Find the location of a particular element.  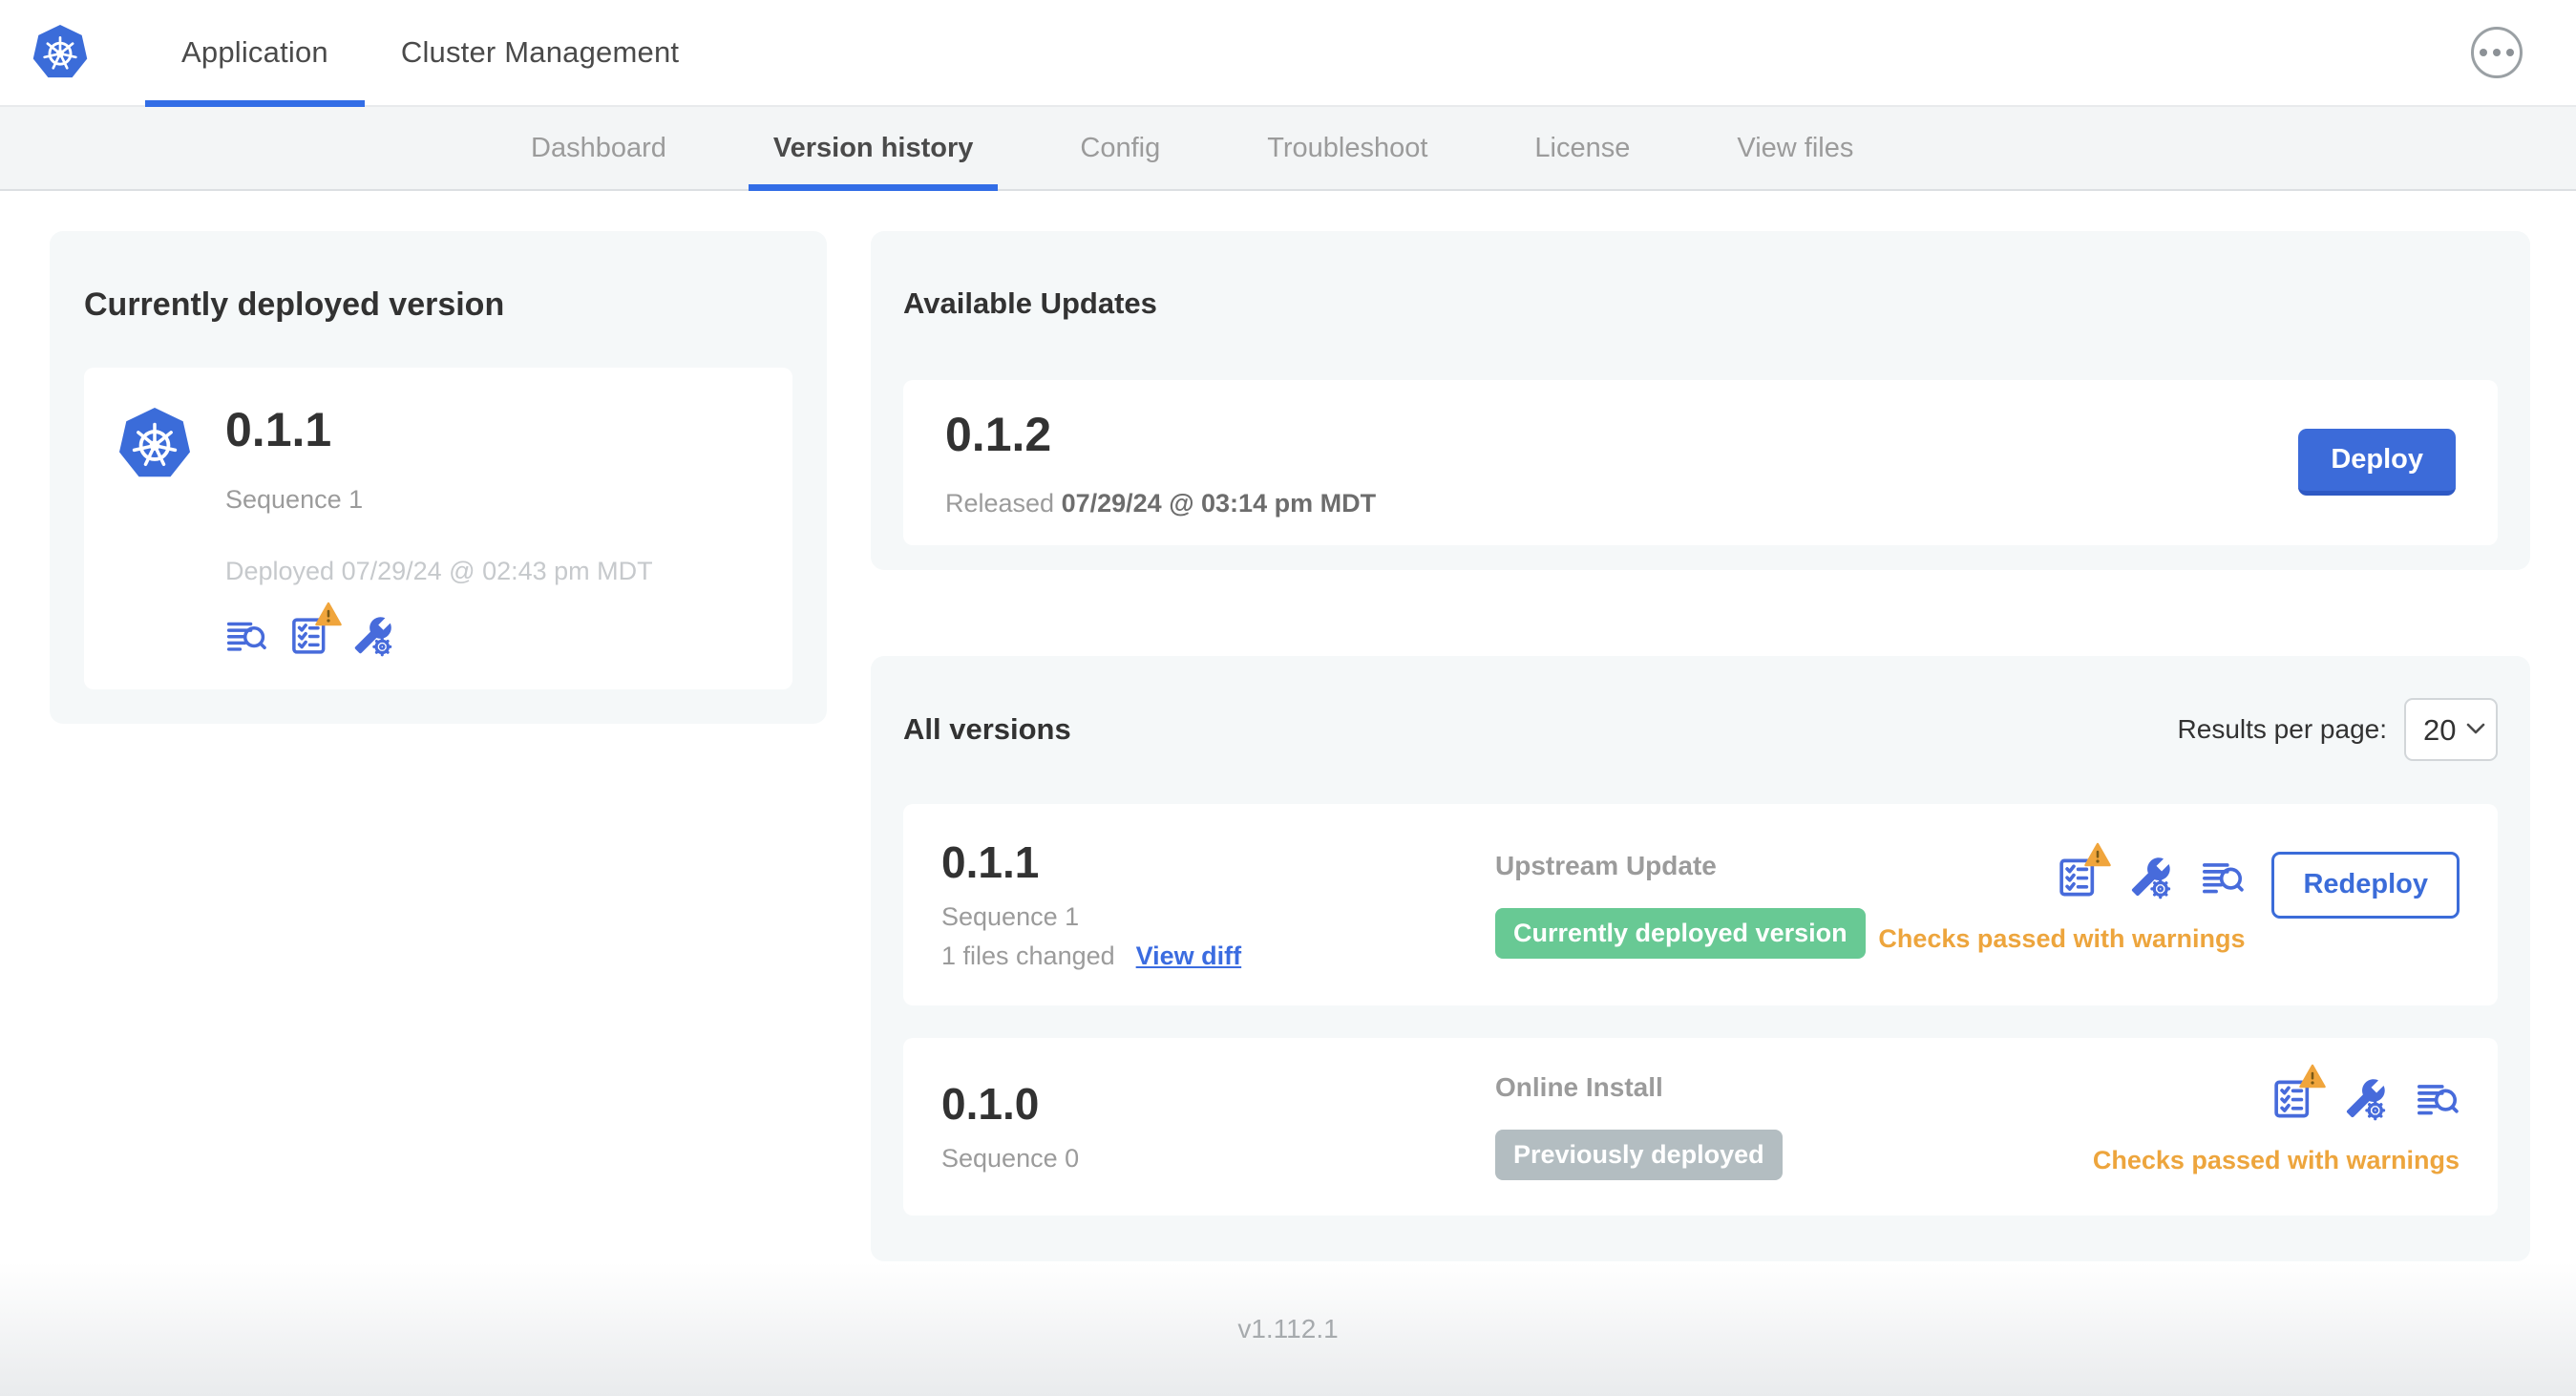

view-diff-link: View diff is located at coordinates (1189, 956).